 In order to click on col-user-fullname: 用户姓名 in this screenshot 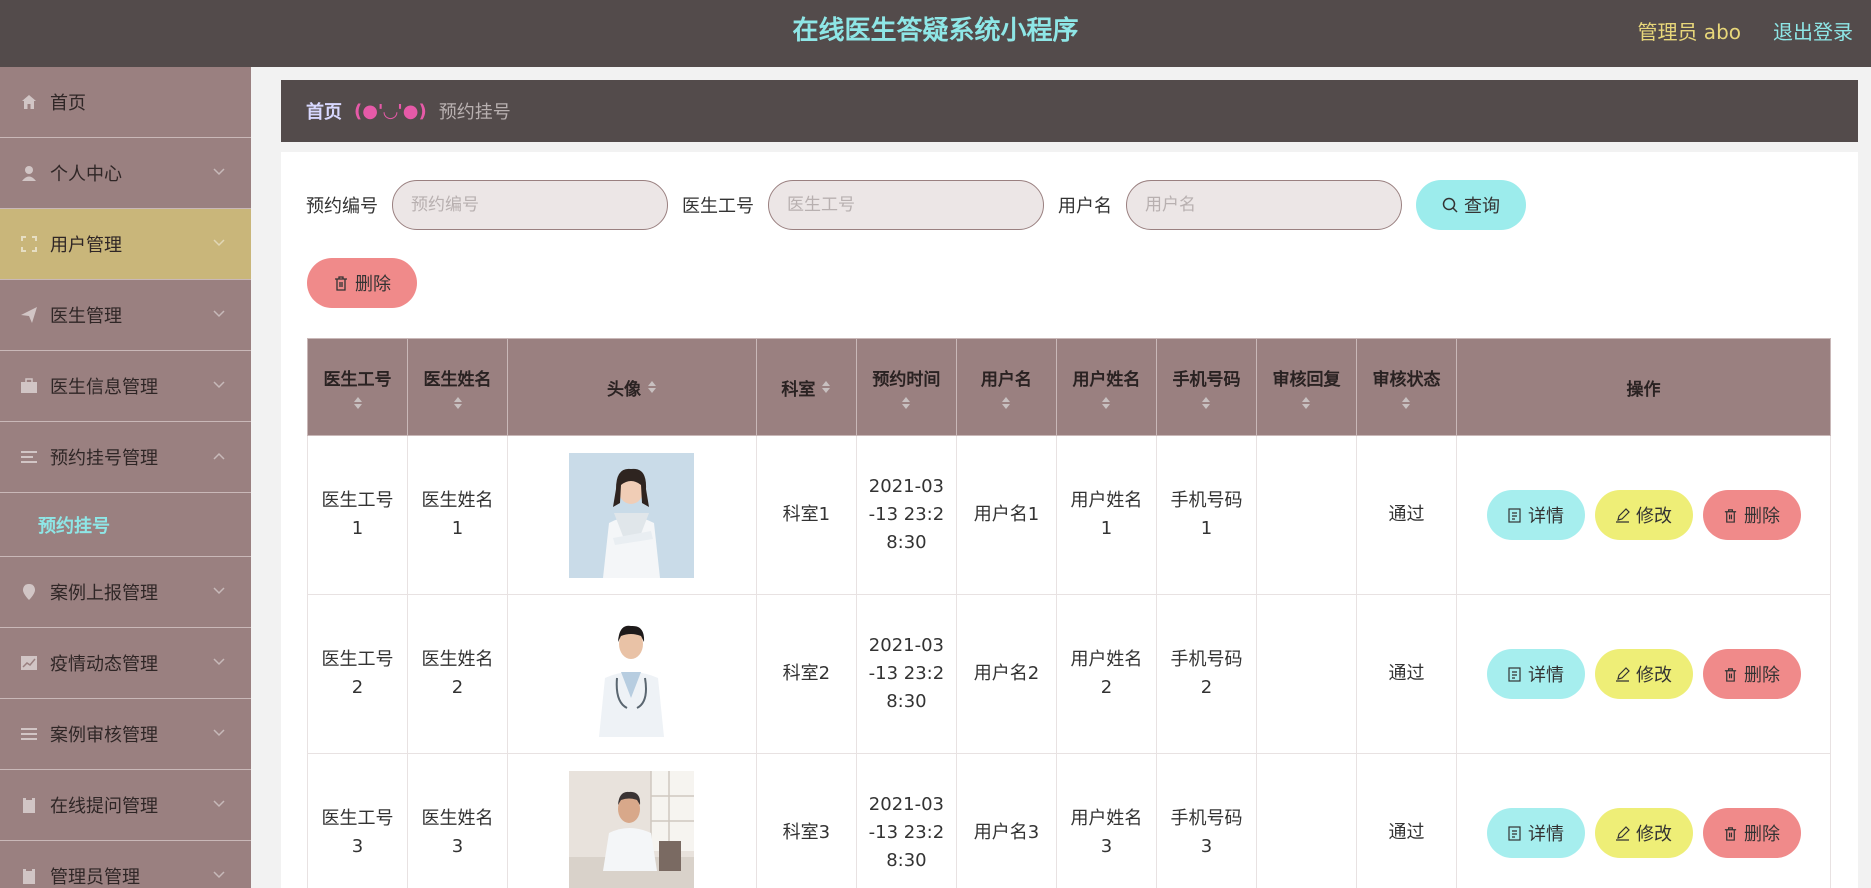, I will do `click(1106, 387)`.